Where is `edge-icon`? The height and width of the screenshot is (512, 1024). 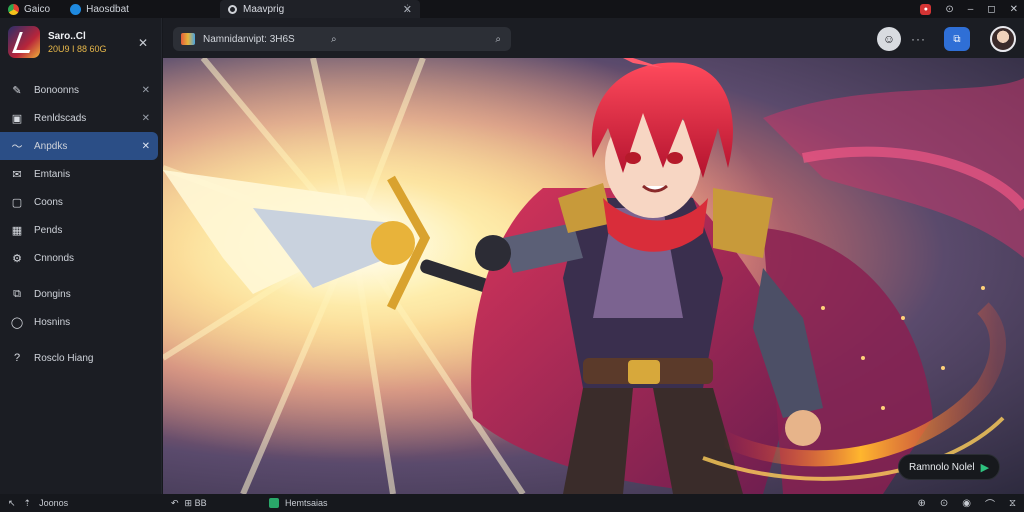 edge-icon is located at coordinates (76, 9).